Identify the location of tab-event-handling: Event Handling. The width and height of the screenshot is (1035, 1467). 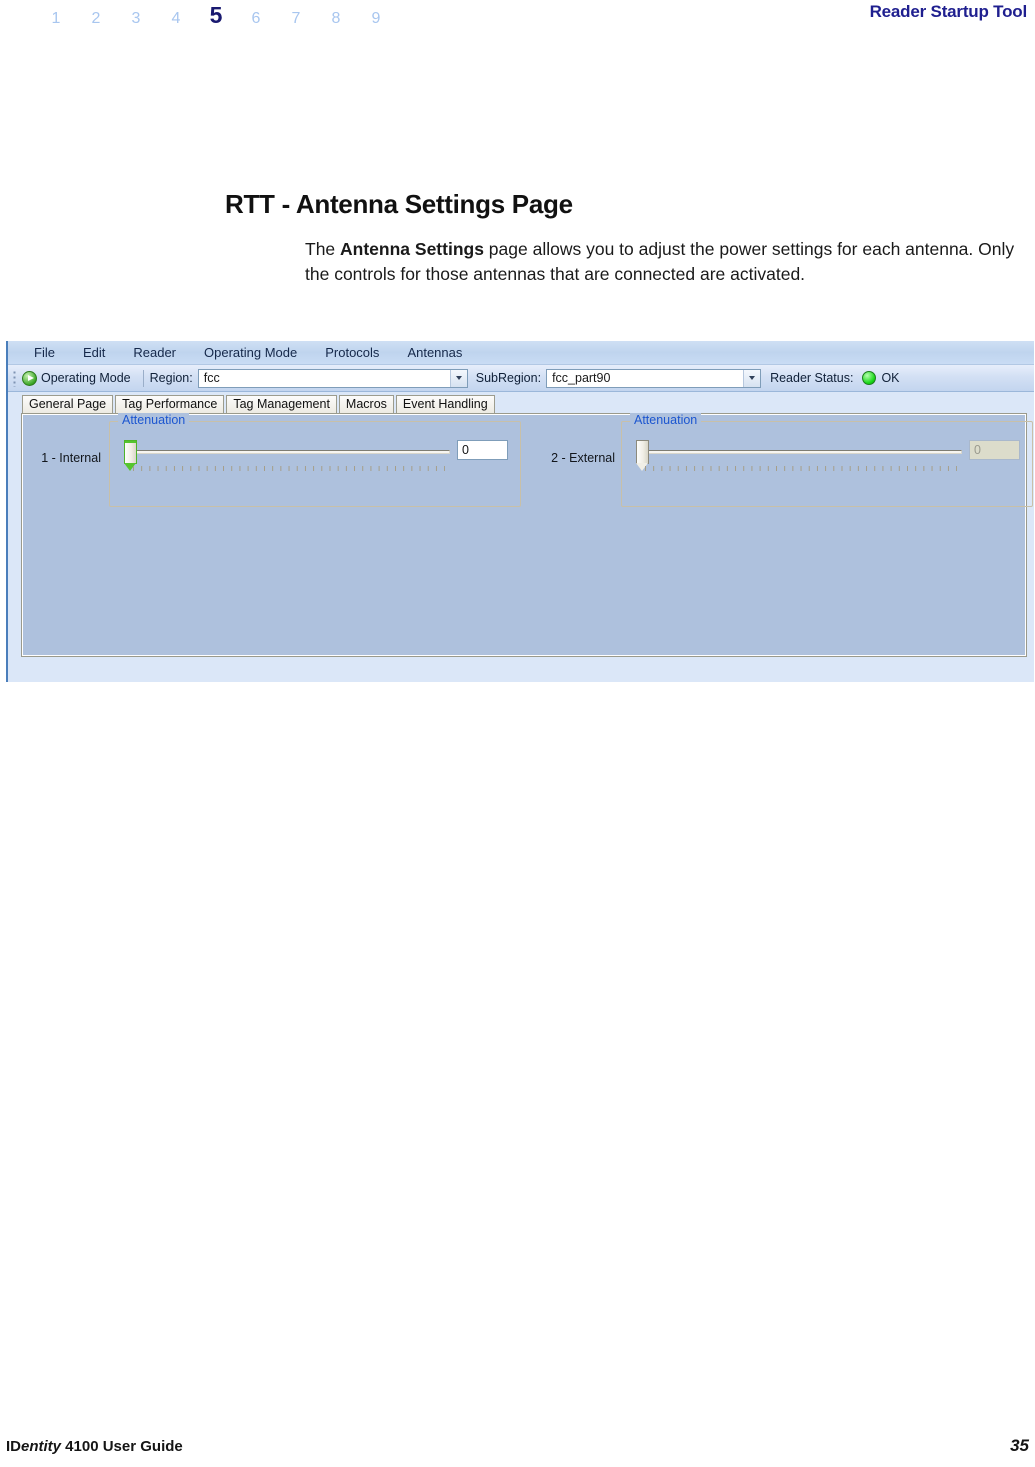
(445, 404).